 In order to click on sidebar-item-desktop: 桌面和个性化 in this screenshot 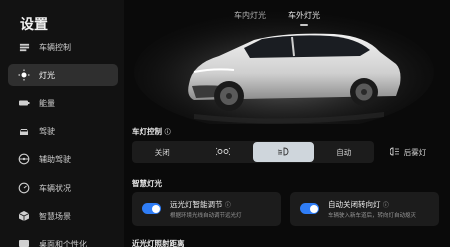, I will do `click(63, 240)`.